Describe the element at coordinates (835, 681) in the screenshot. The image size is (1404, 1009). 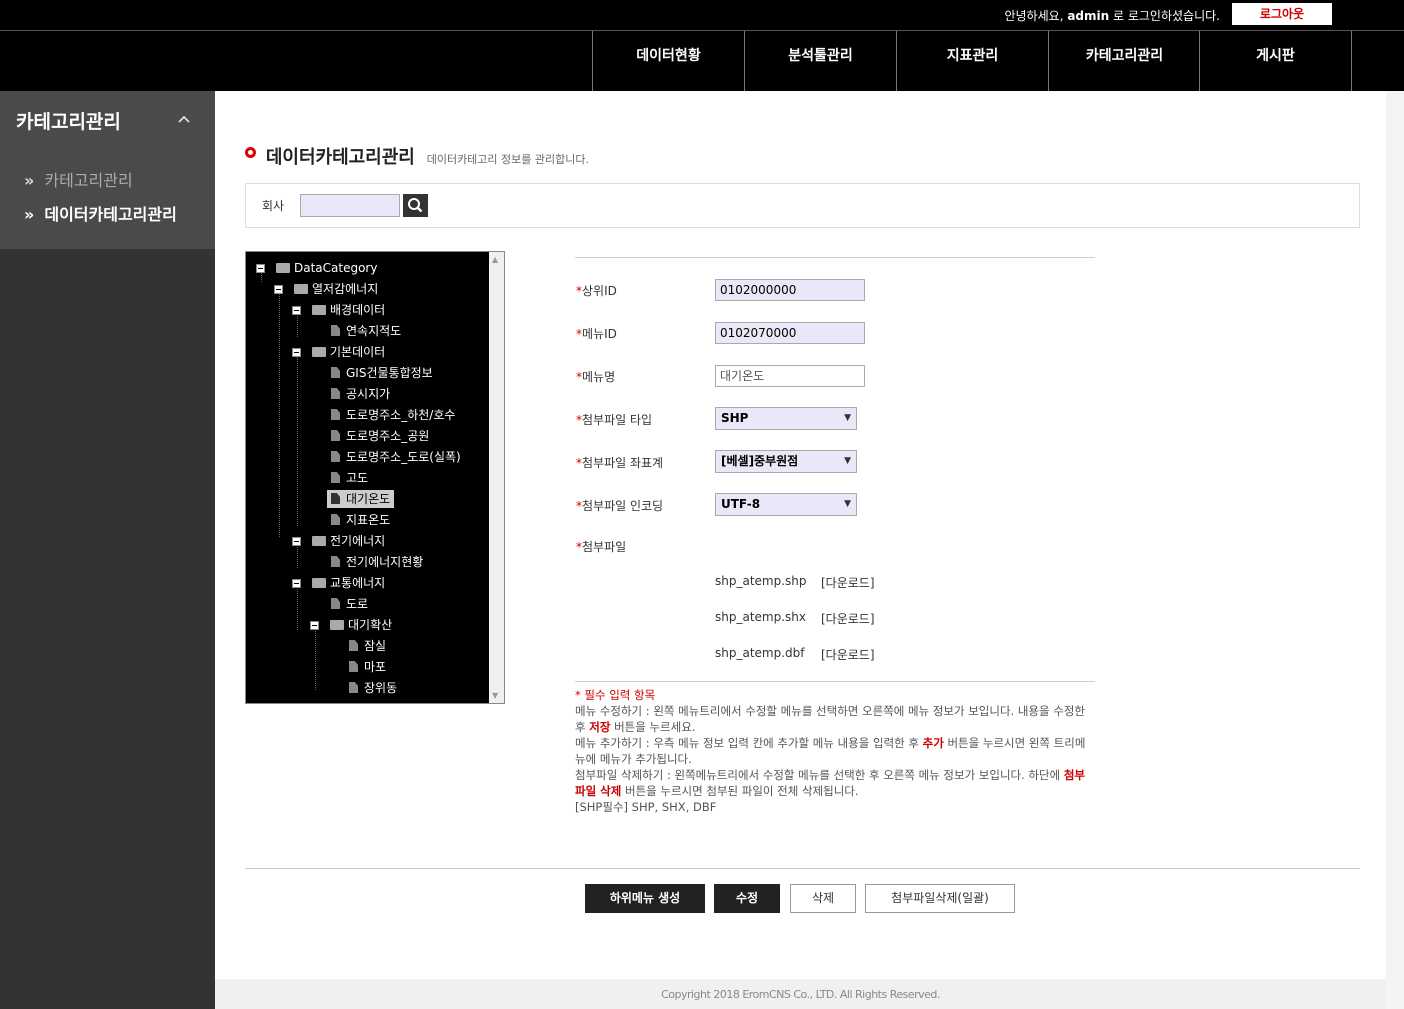
I see `form-divider` at that location.